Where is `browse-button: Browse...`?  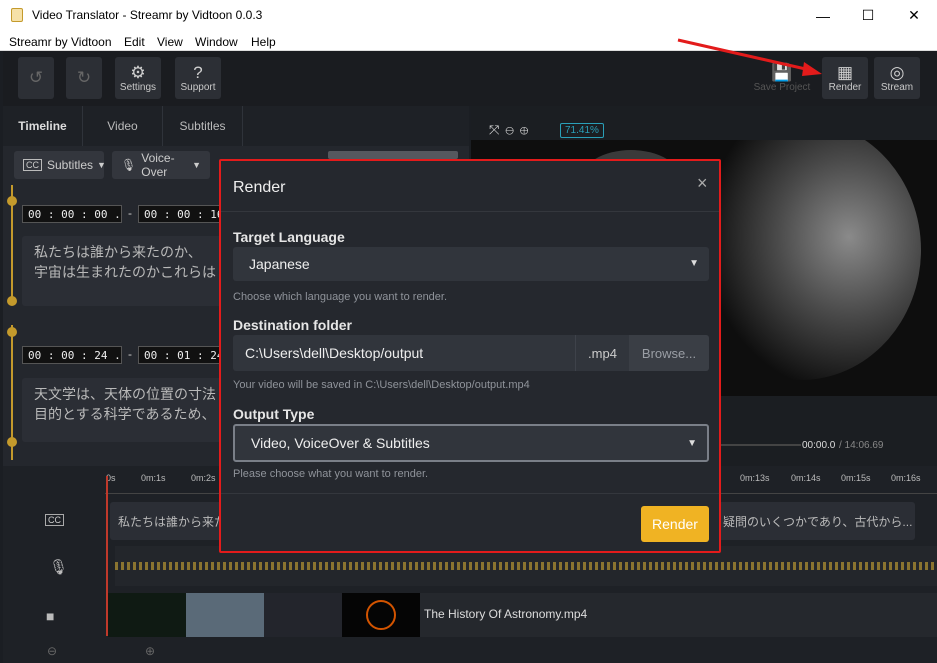 browse-button: Browse... is located at coordinates (669, 353).